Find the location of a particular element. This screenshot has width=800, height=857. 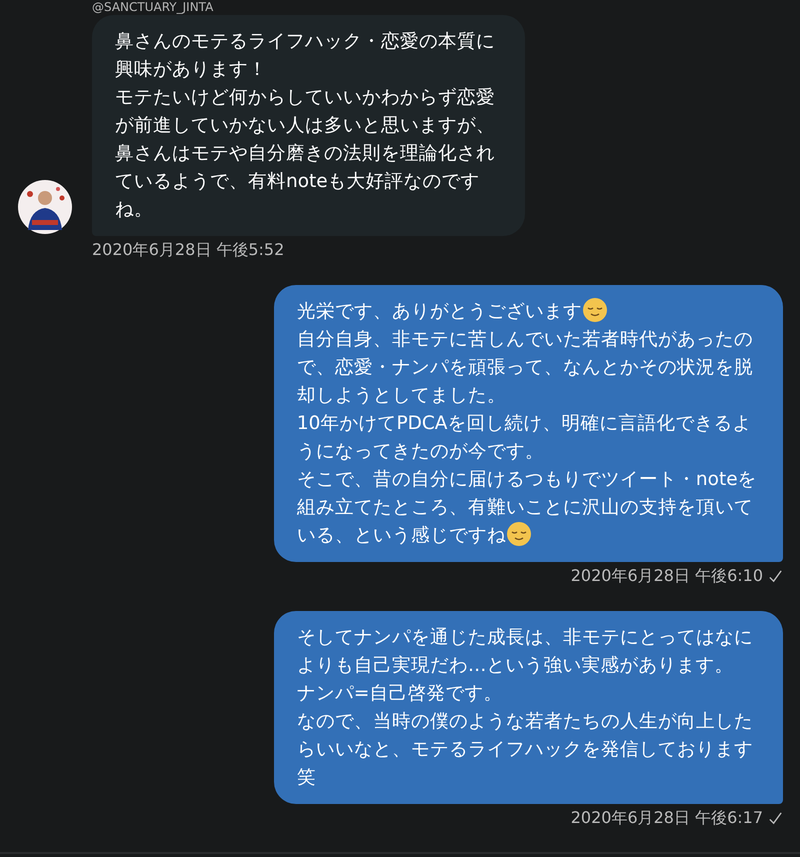

sender-handle: @SANCTUARY_JINTA is located at coordinates (153, 7).